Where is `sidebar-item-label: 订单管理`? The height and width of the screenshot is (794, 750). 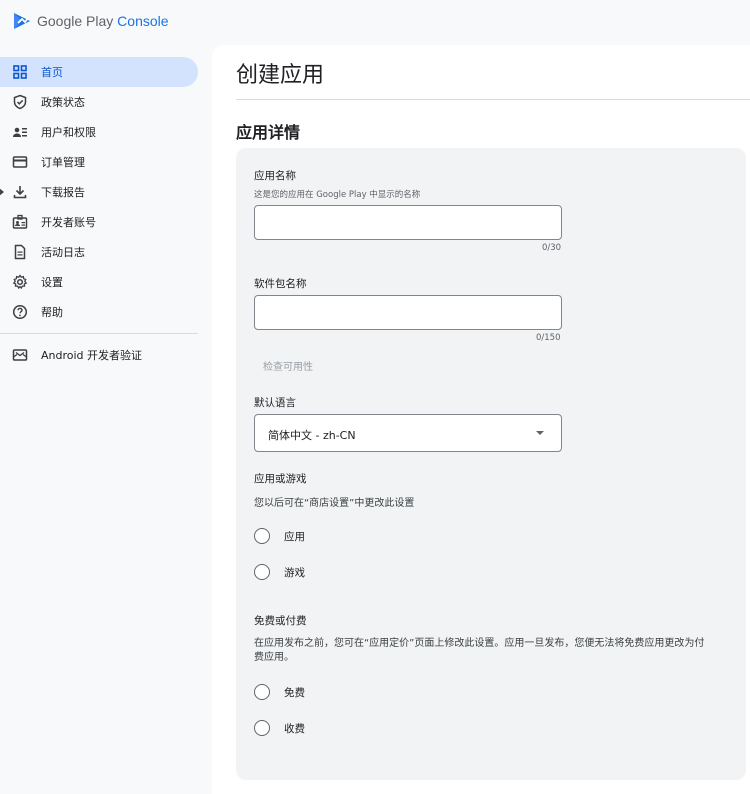 sidebar-item-label: 订单管理 is located at coordinates (63, 162).